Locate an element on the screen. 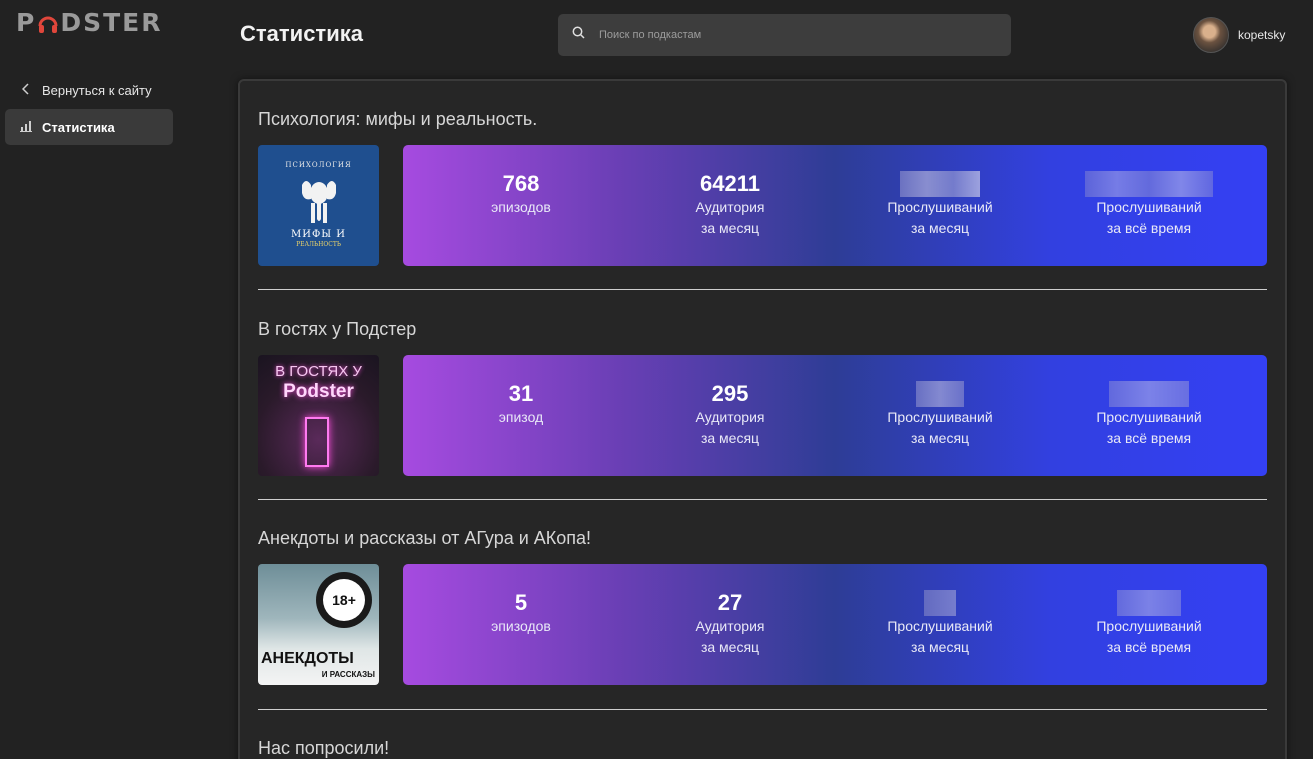  door-icon is located at coordinates (317, 442).